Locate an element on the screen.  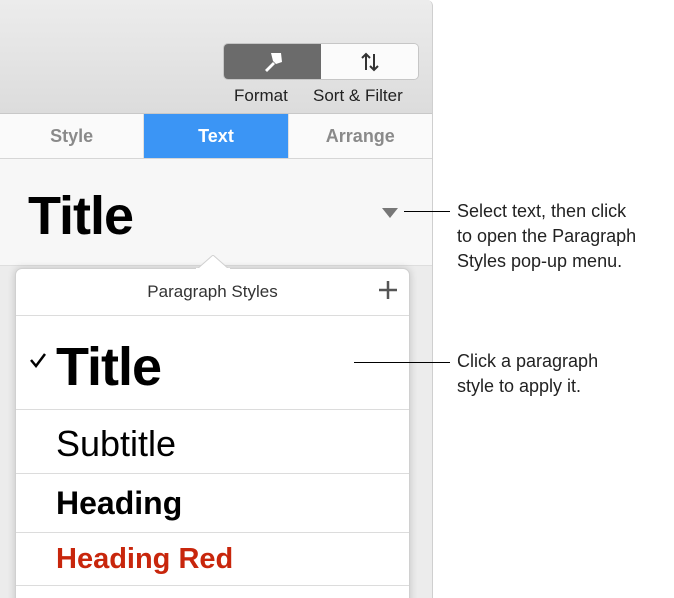
tab-arrange: Arrange is located at coordinates (360, 136).